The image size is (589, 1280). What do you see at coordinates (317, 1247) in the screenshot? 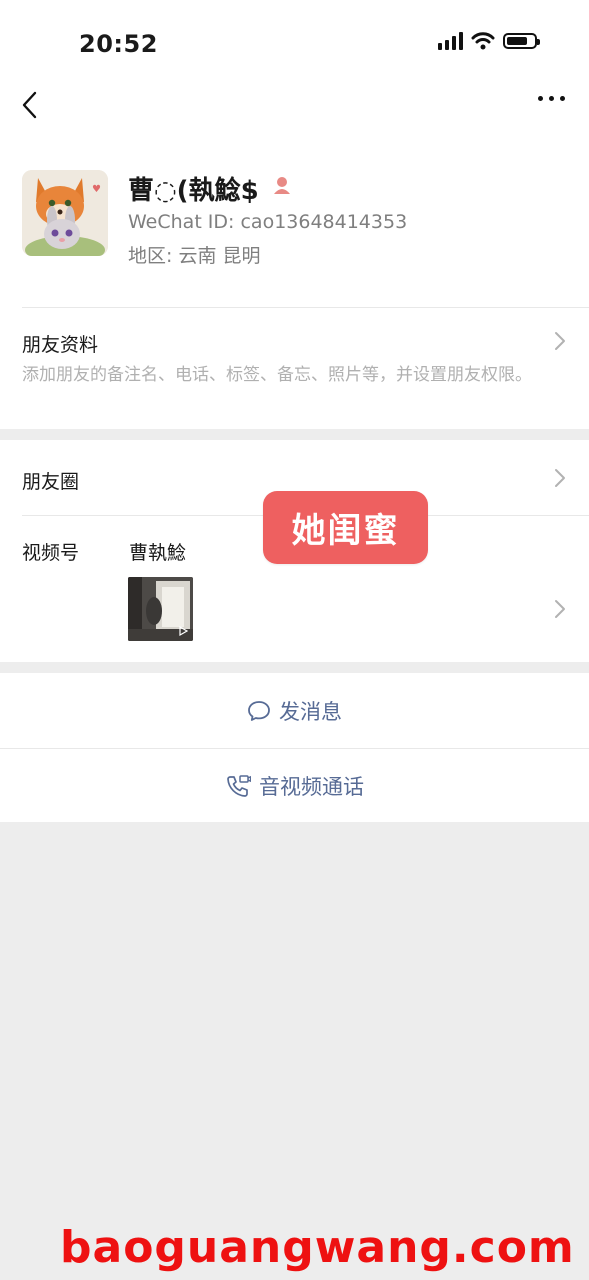
I see `watermark: baoguangwang.com` at bounding box center [317, 1247].